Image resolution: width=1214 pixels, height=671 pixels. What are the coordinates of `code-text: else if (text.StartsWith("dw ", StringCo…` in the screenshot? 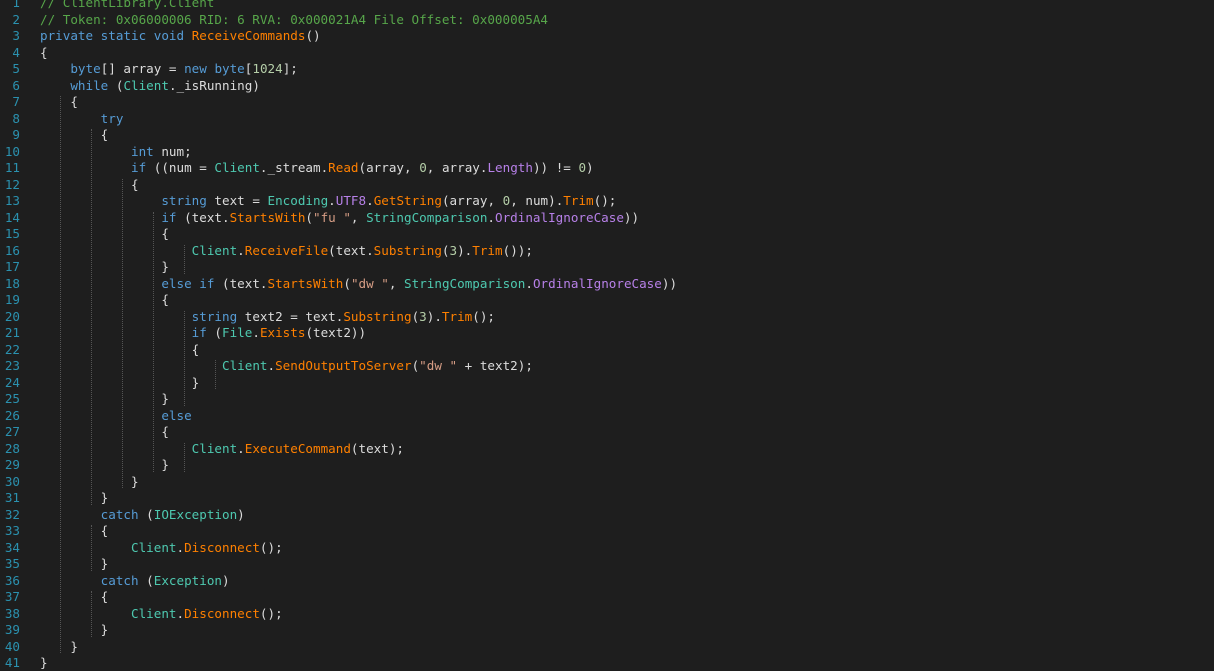 It's located at (358, 284).